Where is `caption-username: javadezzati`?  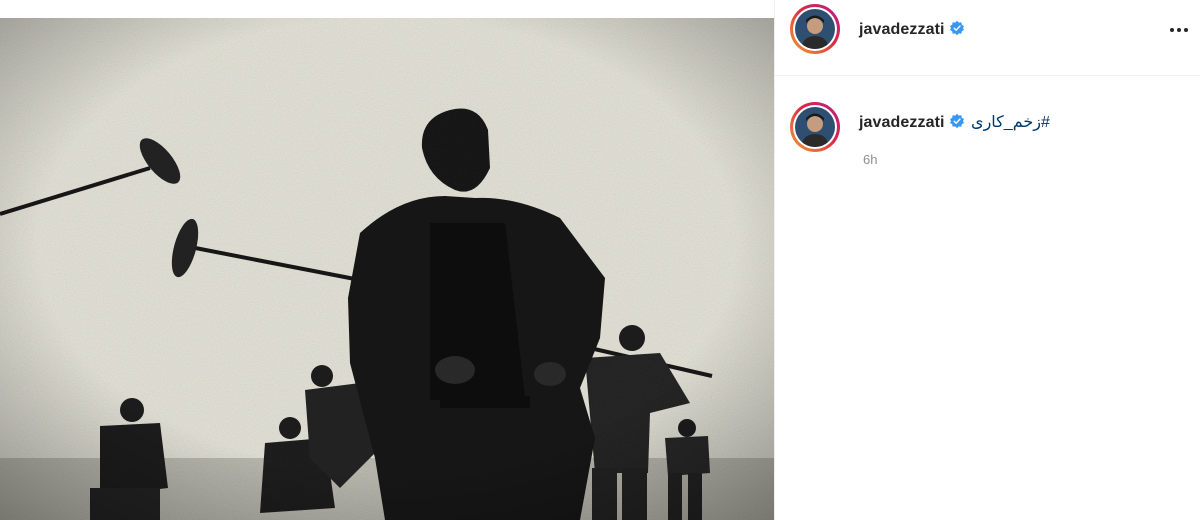
caption-username: javadezzati is located at coordinates (902, 122).